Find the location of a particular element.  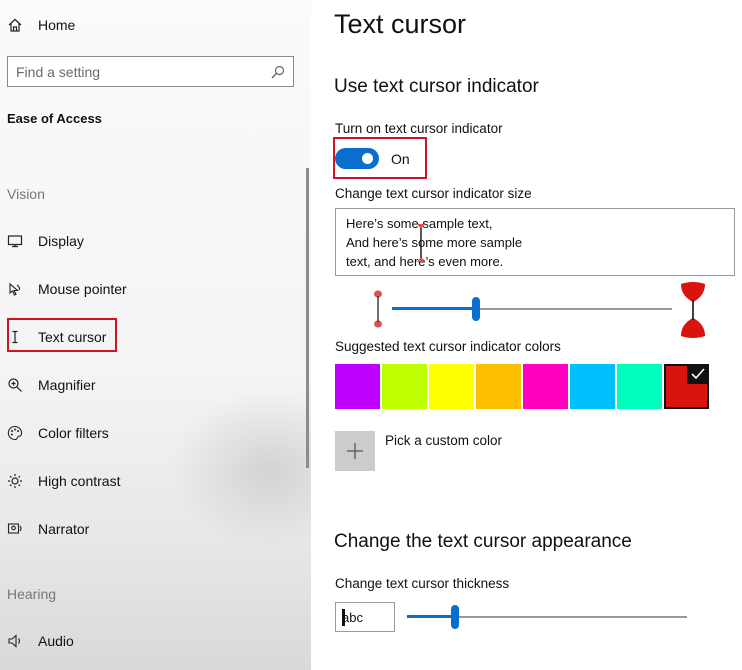

search-box is located at coordinates (150, 71).